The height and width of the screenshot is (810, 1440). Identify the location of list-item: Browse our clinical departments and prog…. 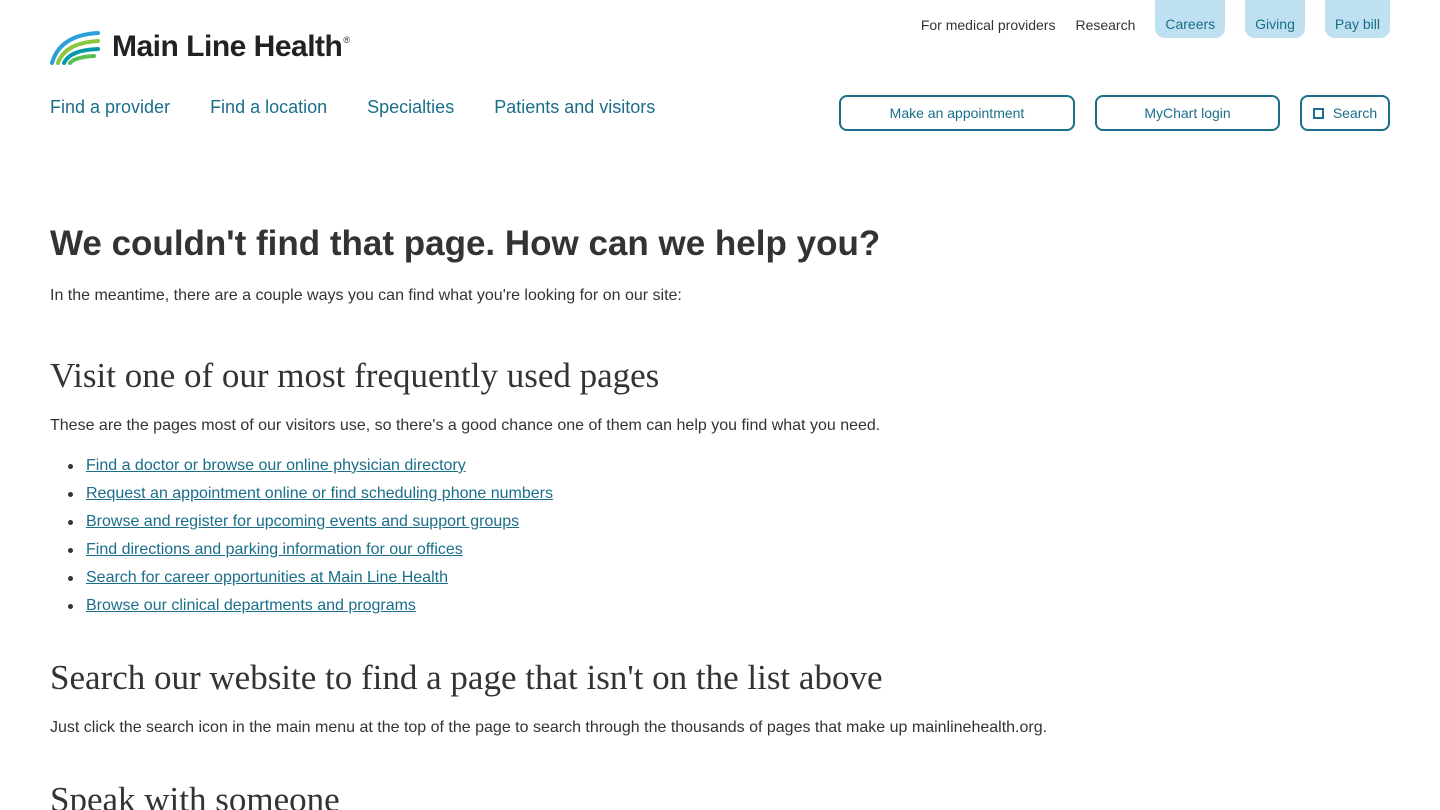
(729, 606).